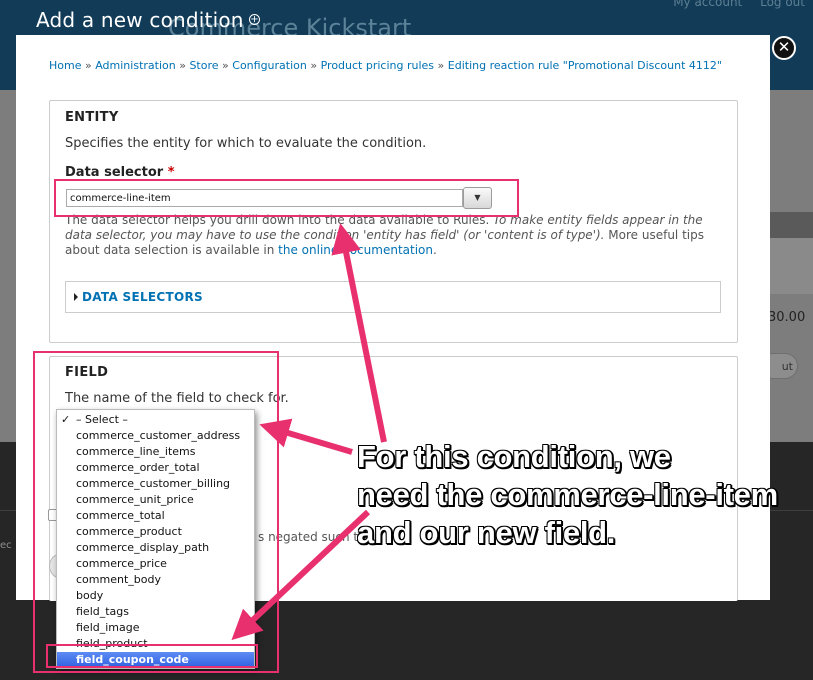 The image size is (813, 680). What do you see at coordinates (514, 456) in the screenshot?
I see `annotation-line-1: For this condition, we` at bounding box center [514, 456].